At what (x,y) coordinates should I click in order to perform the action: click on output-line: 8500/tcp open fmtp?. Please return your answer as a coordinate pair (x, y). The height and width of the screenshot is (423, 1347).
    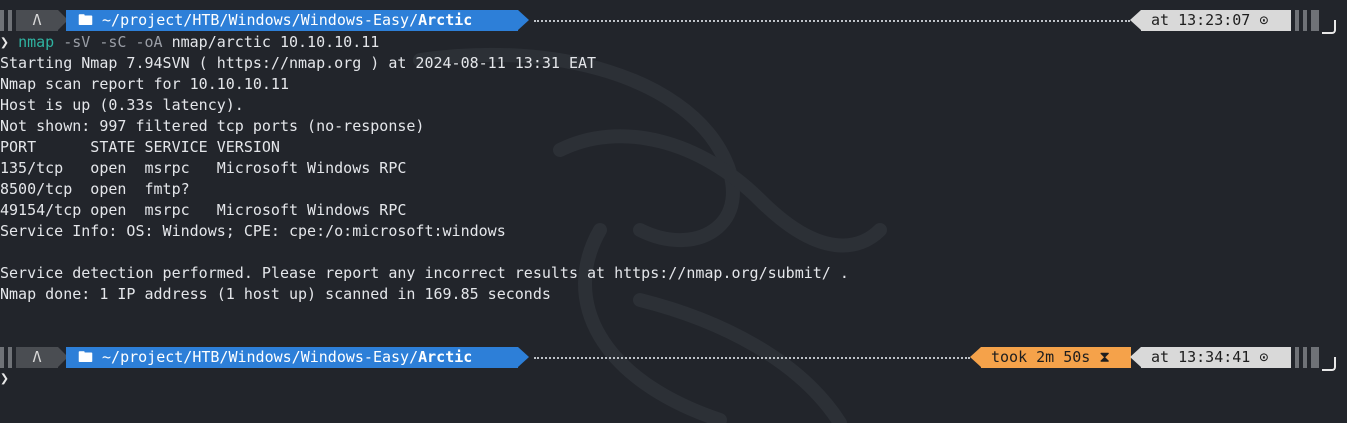
    Looking at the image, I should click on (95, 189).